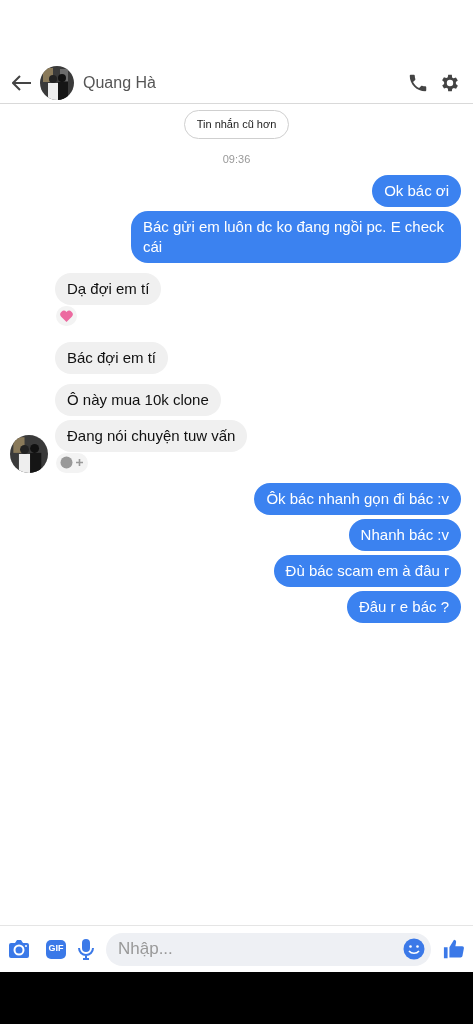  What do you see at coordinates (108, 288) in the screenshot?
I see `message-bubble: Dạ đợi em tí` at bounding box center [108, 288].